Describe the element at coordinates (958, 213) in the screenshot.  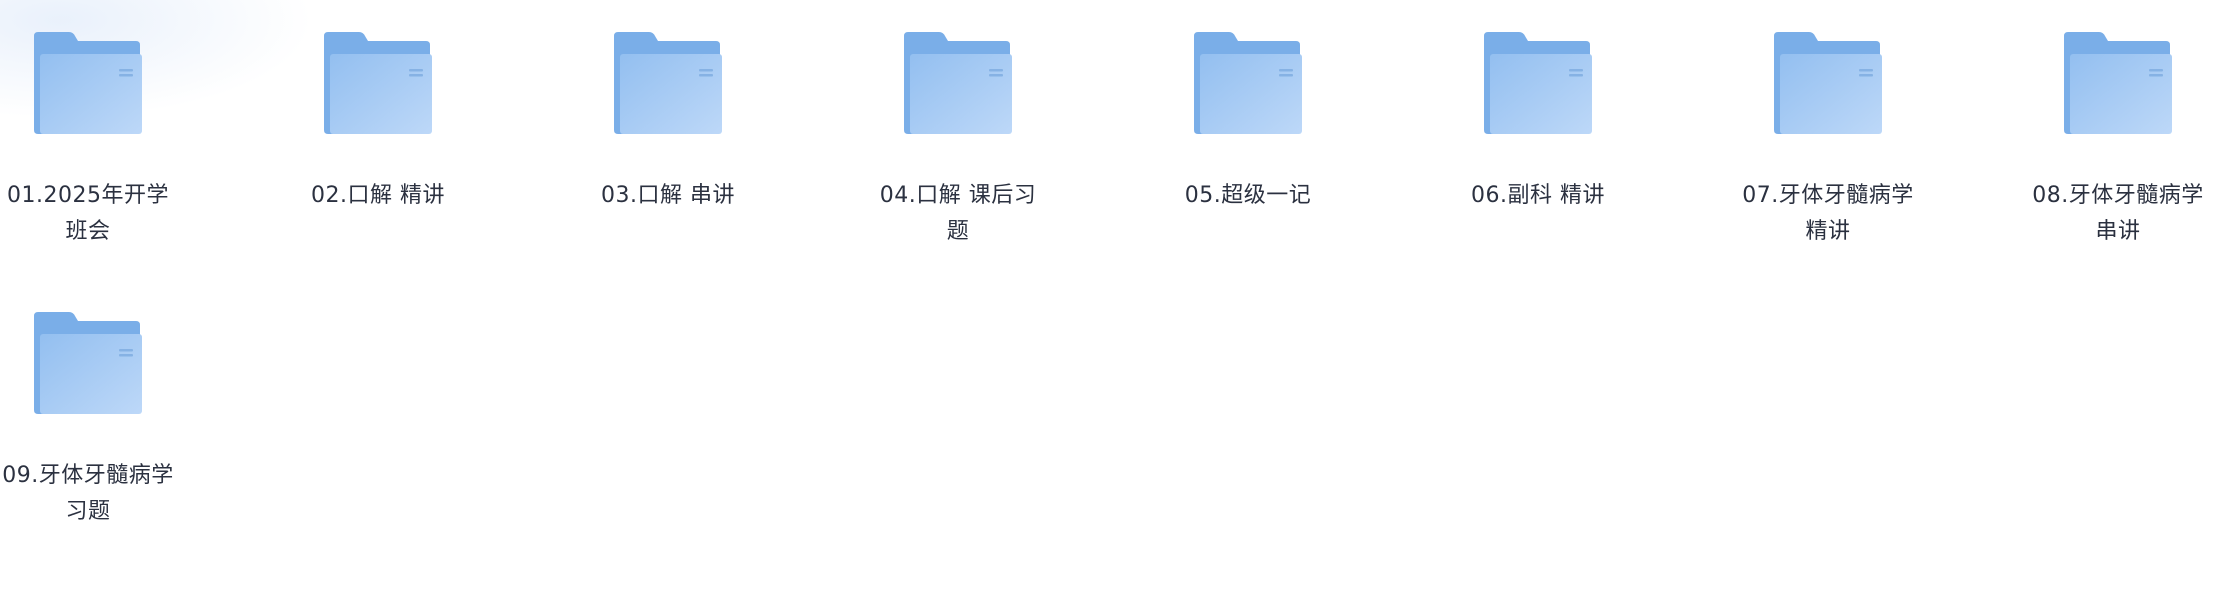
I see `folder-name: 04.口解 课后习题` at that location.